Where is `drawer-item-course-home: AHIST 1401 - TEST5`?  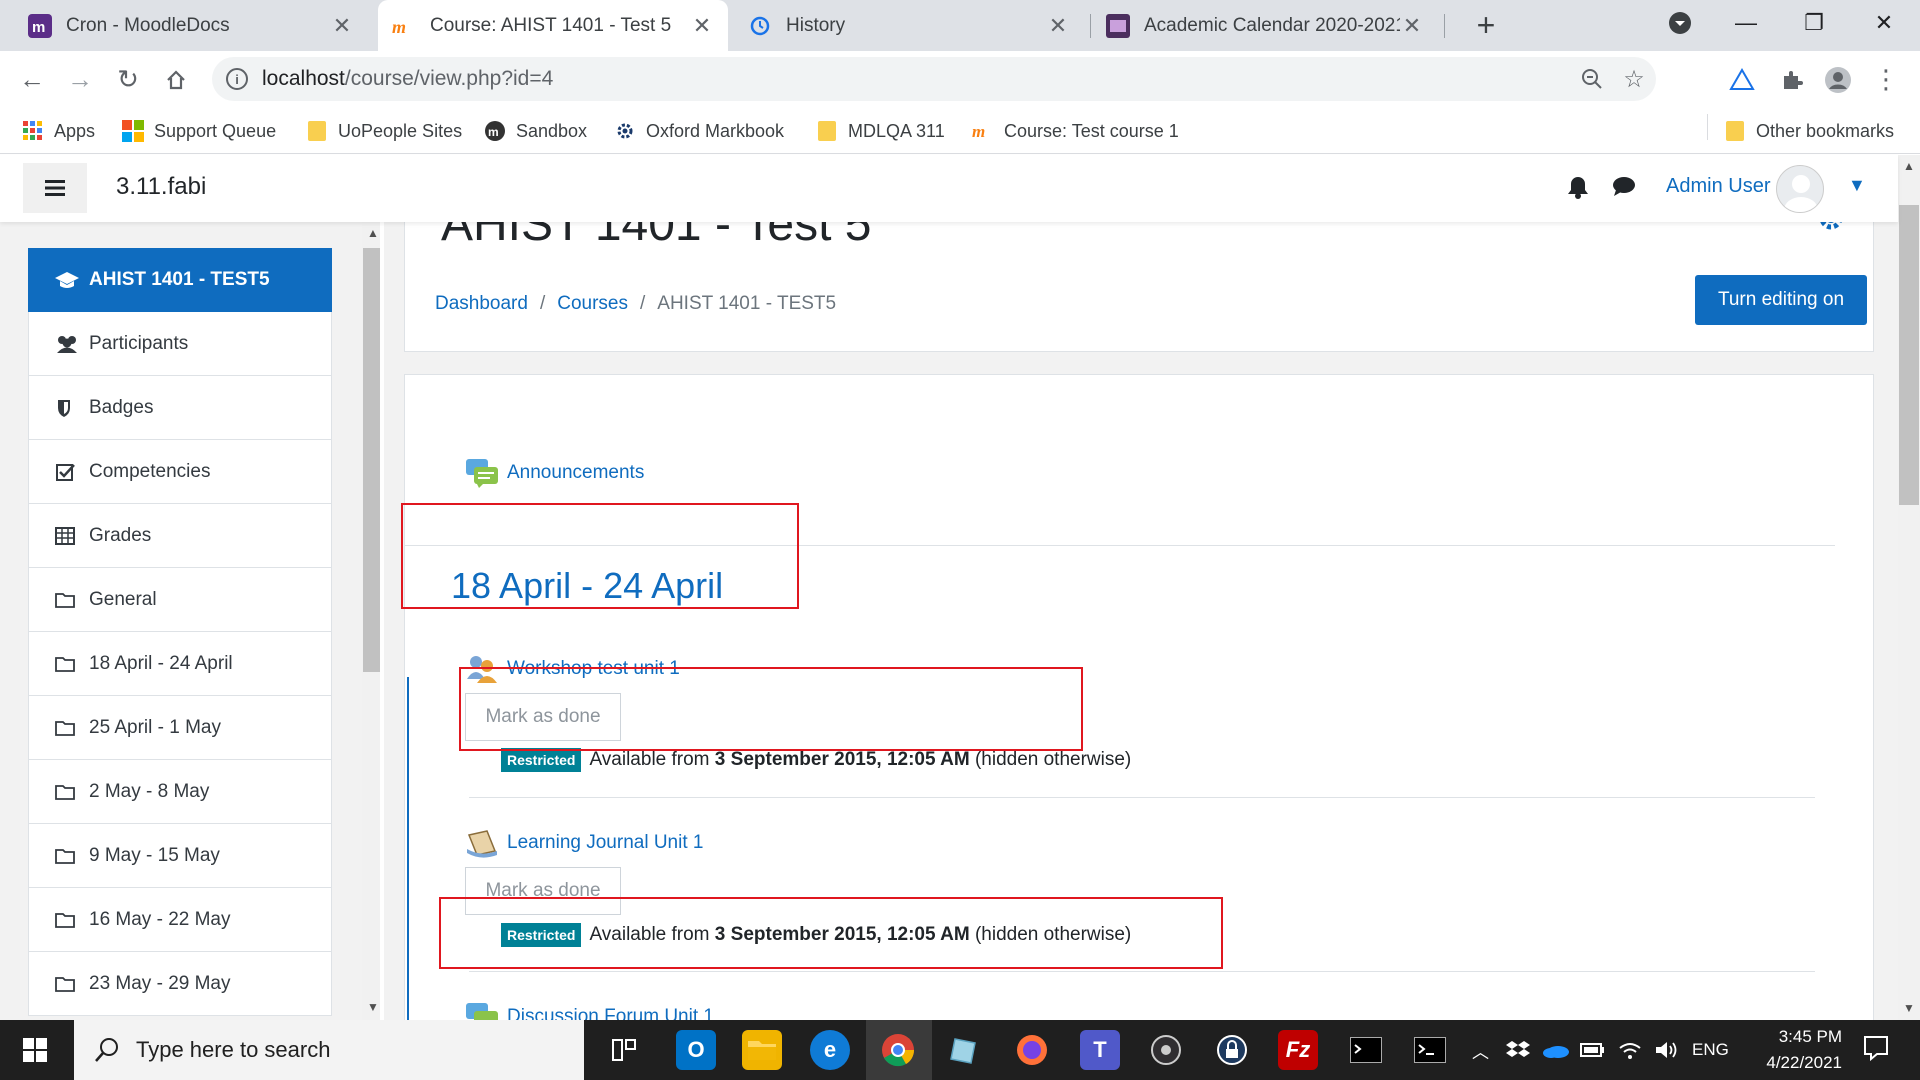 drawer-item-course-home: AHIST 1401 - TEST5 is located at coordinates (180, 280).